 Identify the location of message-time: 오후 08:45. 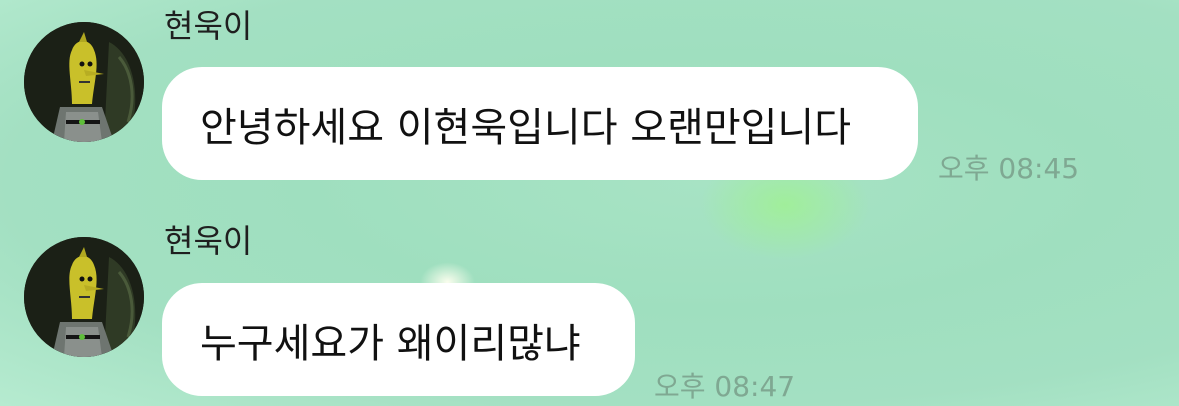
(1009, 168).